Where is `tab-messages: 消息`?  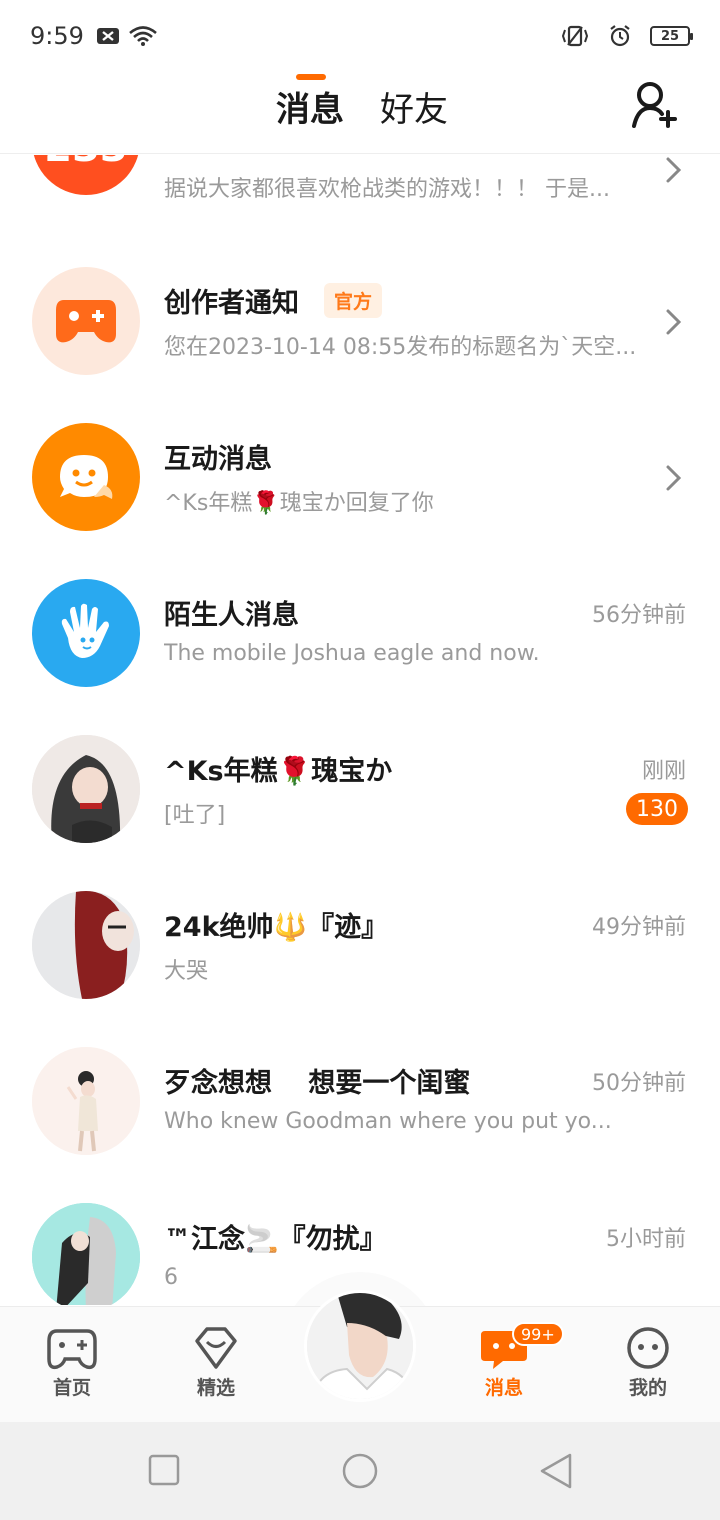
tab-messages: 消息 is located at coordinates (310, 106).